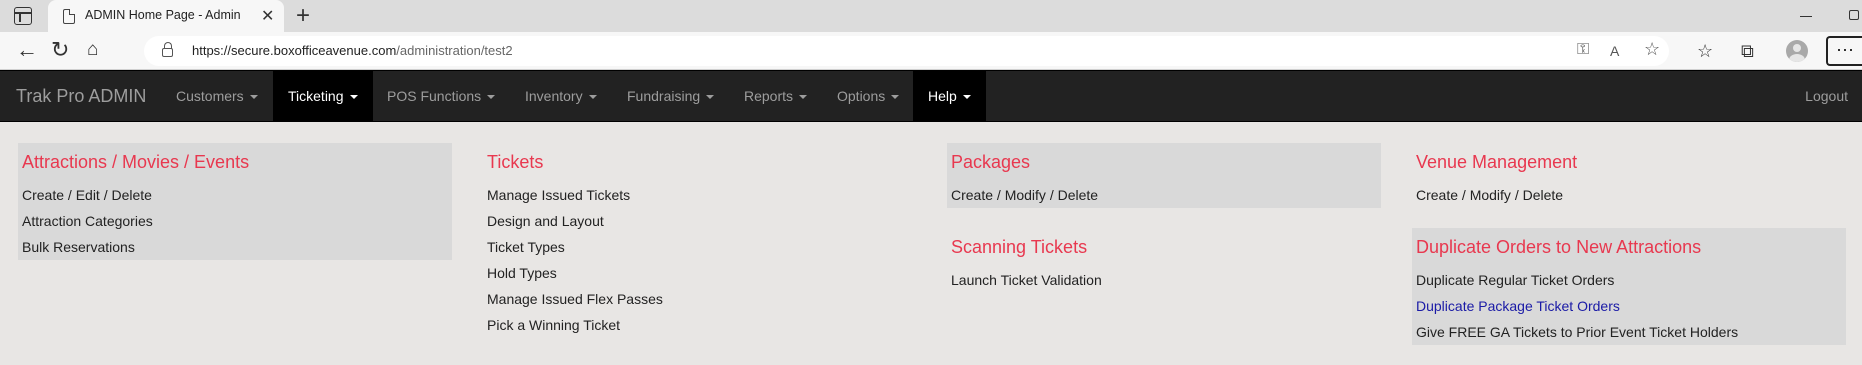 The height and width of the screenshot is (365, 1862). Describe the element at coordinates (69, 16) in the screenshot. I see `page-icon` at that location.